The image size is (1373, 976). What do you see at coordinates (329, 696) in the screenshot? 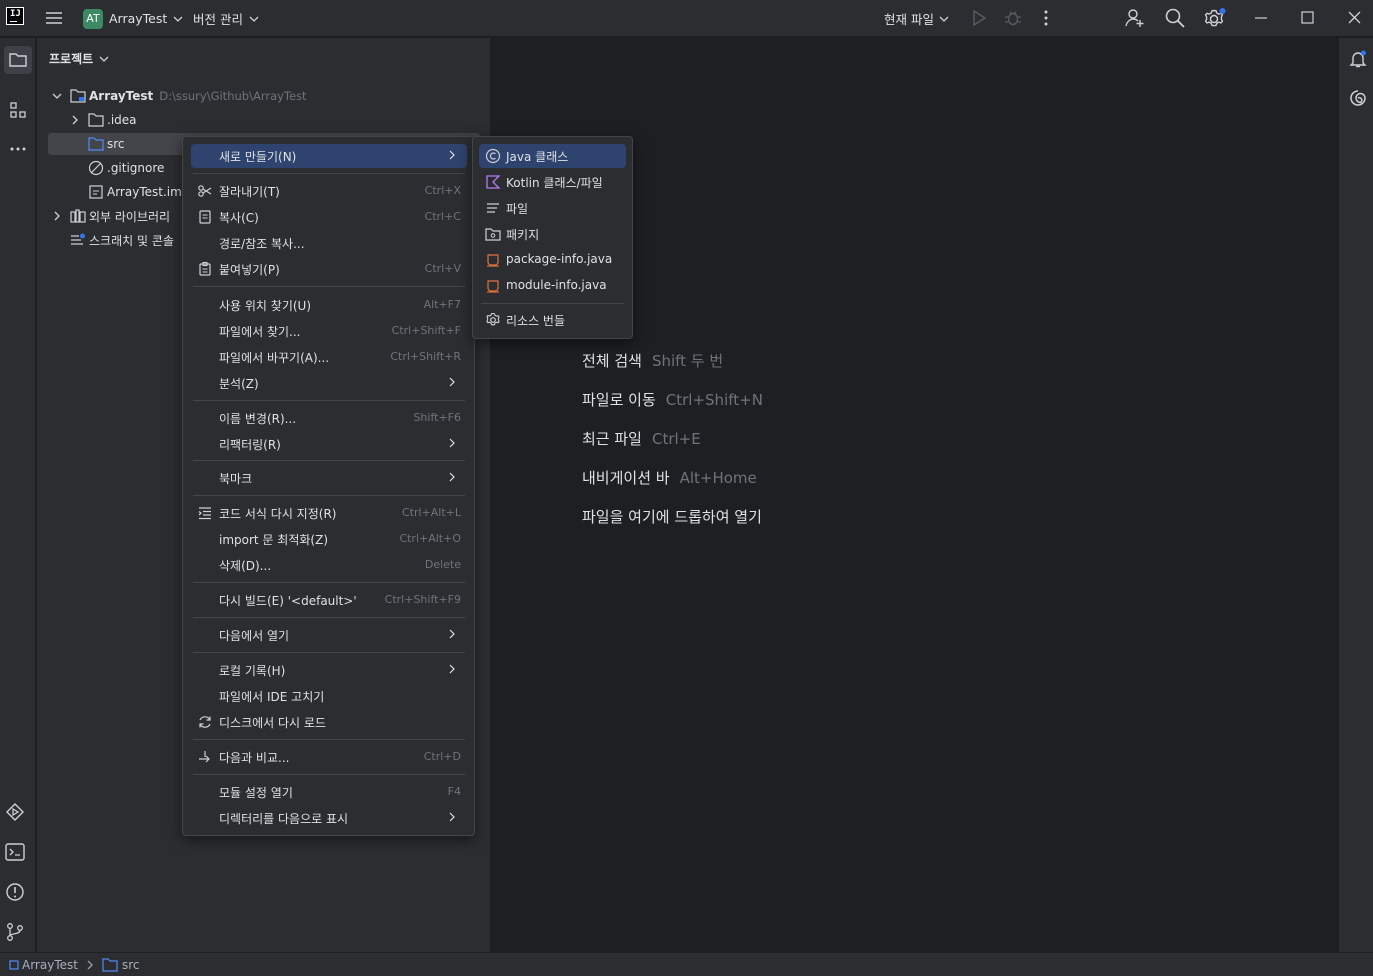
I see `menu-item-repair-ide: 파일에서 IDE 고치기` at bounding box center [329, 696].